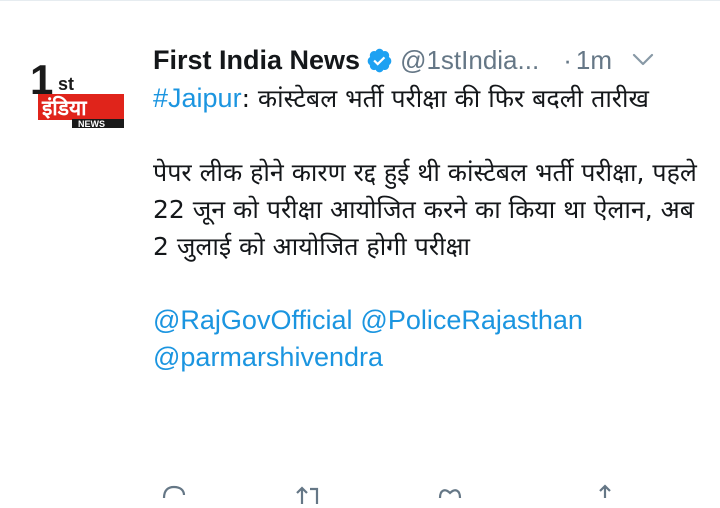  What do you see at coordinates (252, 320) in the screenshot?
I see `mention-link: @RajGovOfficial` at bounding box center [252, 320].